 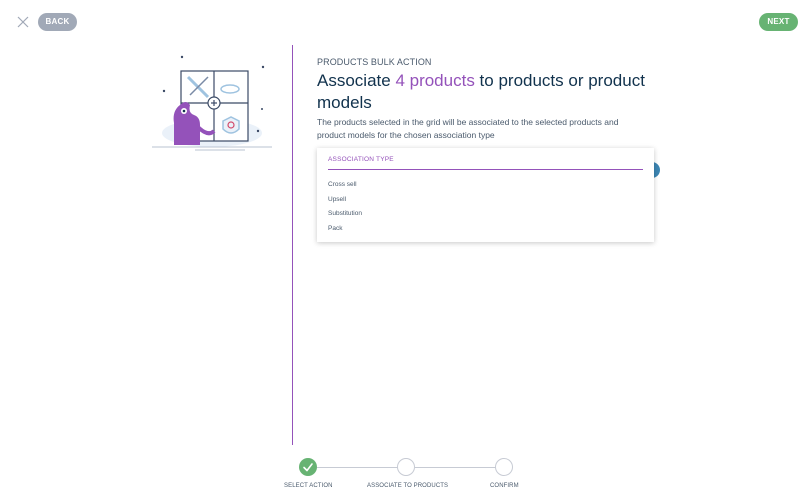 I want to click on step-label-select-action: SELECT ACTION, so click(x=308, y=486).